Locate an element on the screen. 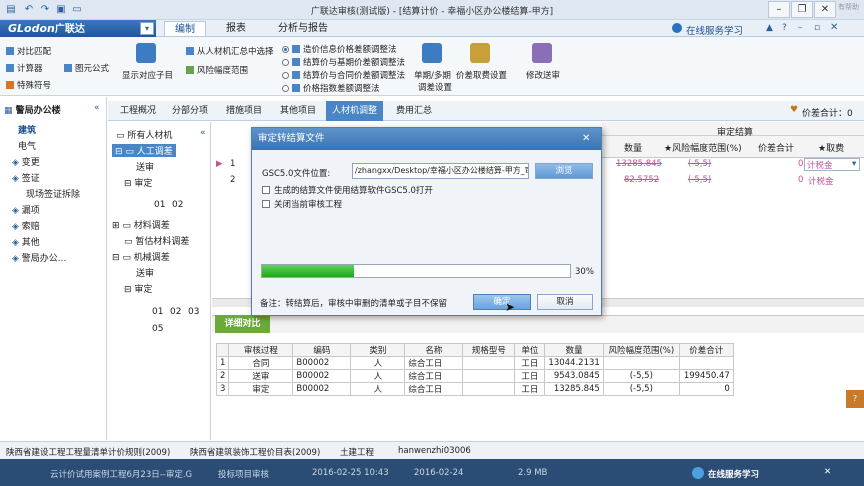  tree-root: ▦ 警局办公楼 is located at coordinates (32, 109).